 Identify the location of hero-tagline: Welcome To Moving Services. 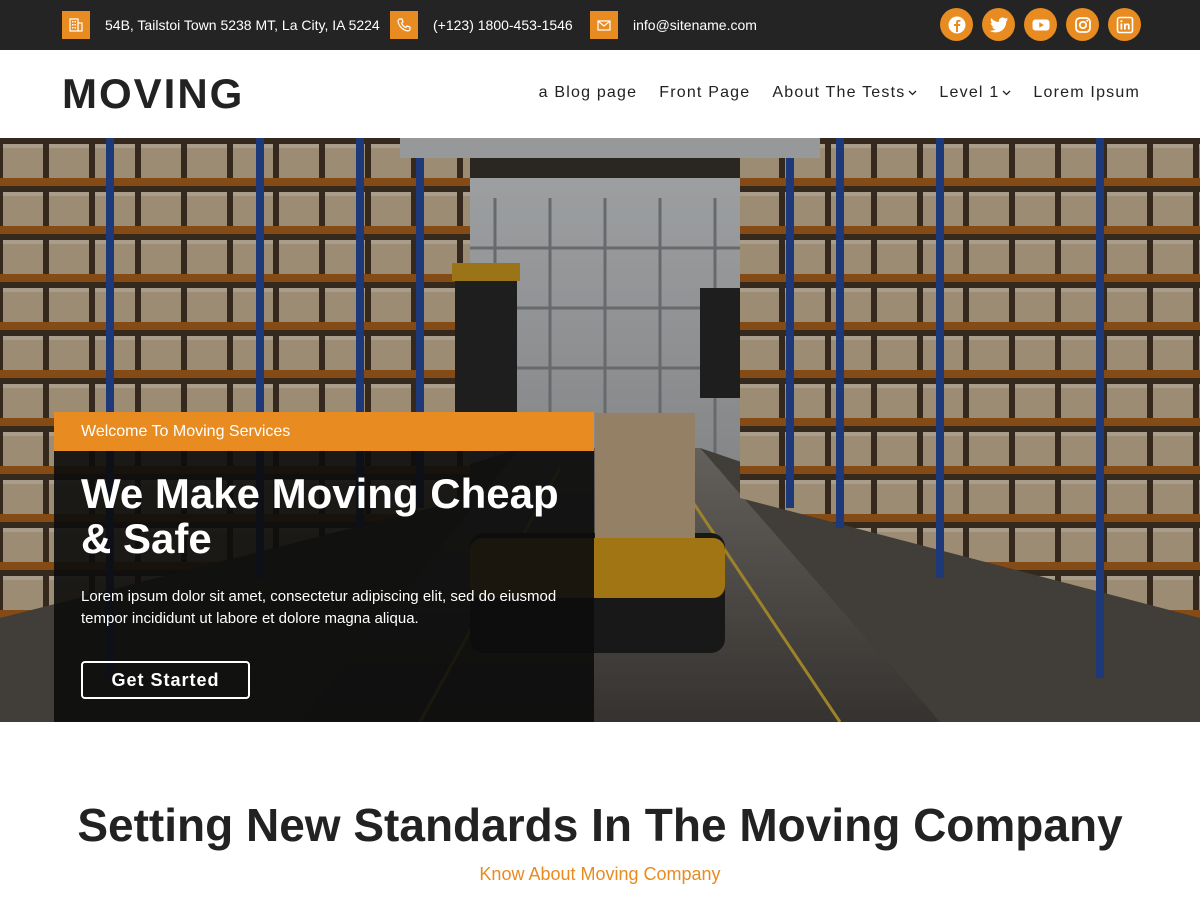
(324, 431).